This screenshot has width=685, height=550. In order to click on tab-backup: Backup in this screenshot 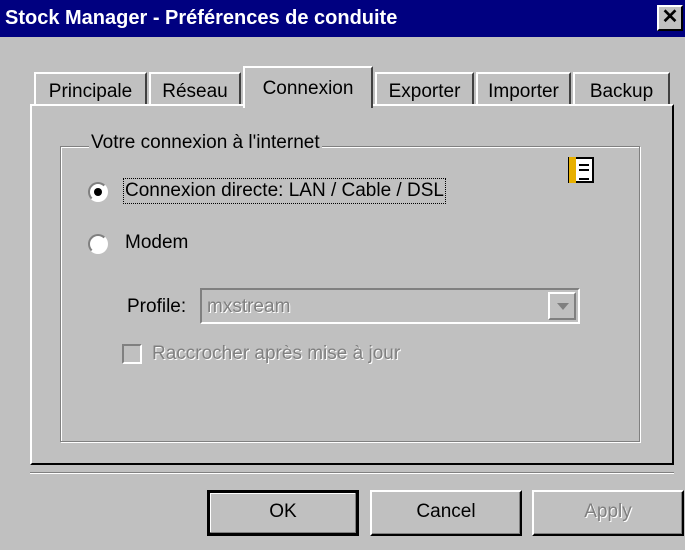, I will do `click(621, 88)`.